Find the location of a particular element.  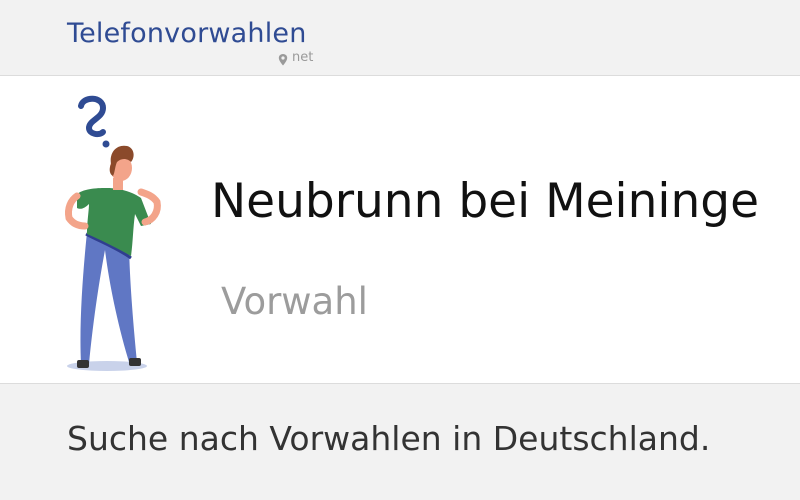

logo-suffix: net is located at coordinates (303, 57).